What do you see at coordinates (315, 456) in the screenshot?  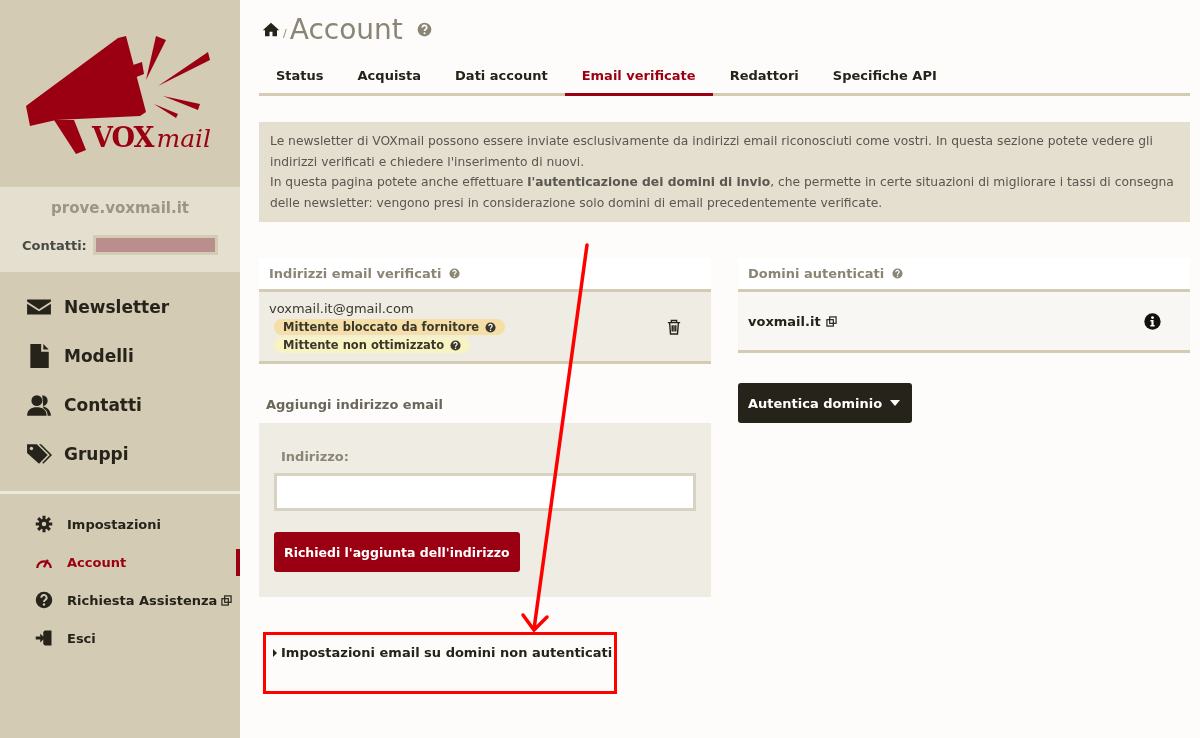 I see `field-label: Indirizzo:` at bounding box center [315, 456].